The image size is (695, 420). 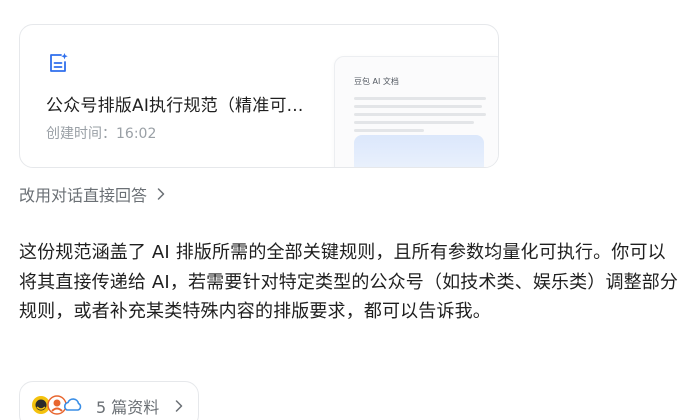 I want to click on references-label: 5 篇资料, so click(x=128, y=407).